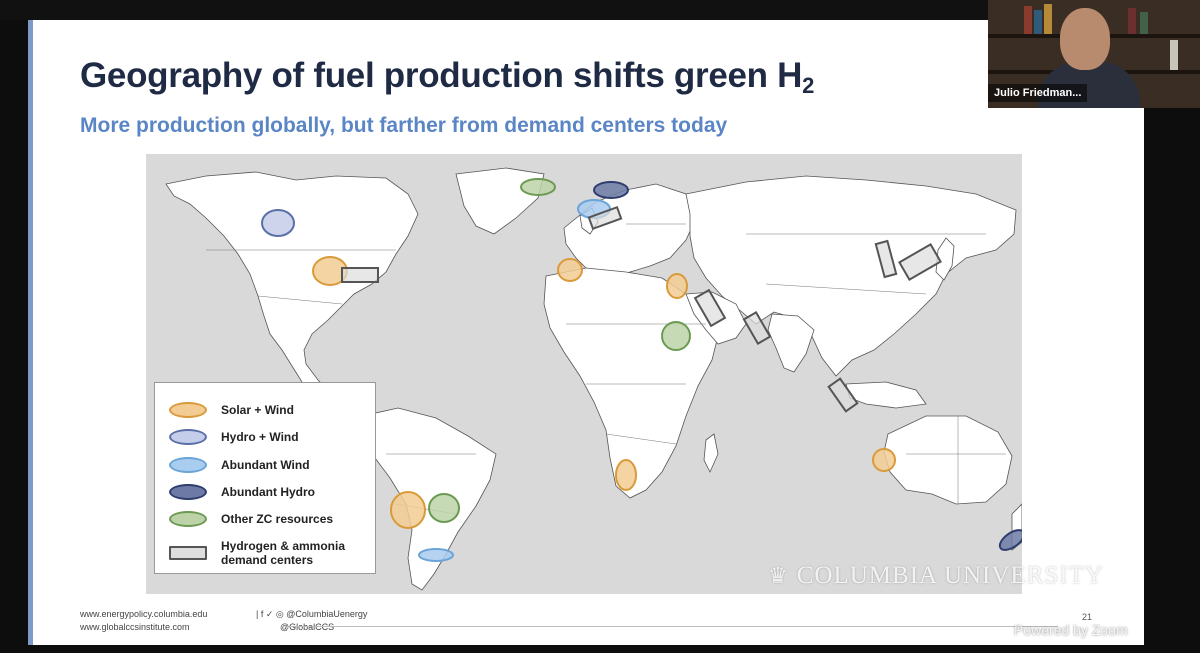 The height and width of the screenshot is (653, 1200). What do you see at coordinates (500, 201) in the screenshot?
I see `greenland` at bounding box center [500, 201].